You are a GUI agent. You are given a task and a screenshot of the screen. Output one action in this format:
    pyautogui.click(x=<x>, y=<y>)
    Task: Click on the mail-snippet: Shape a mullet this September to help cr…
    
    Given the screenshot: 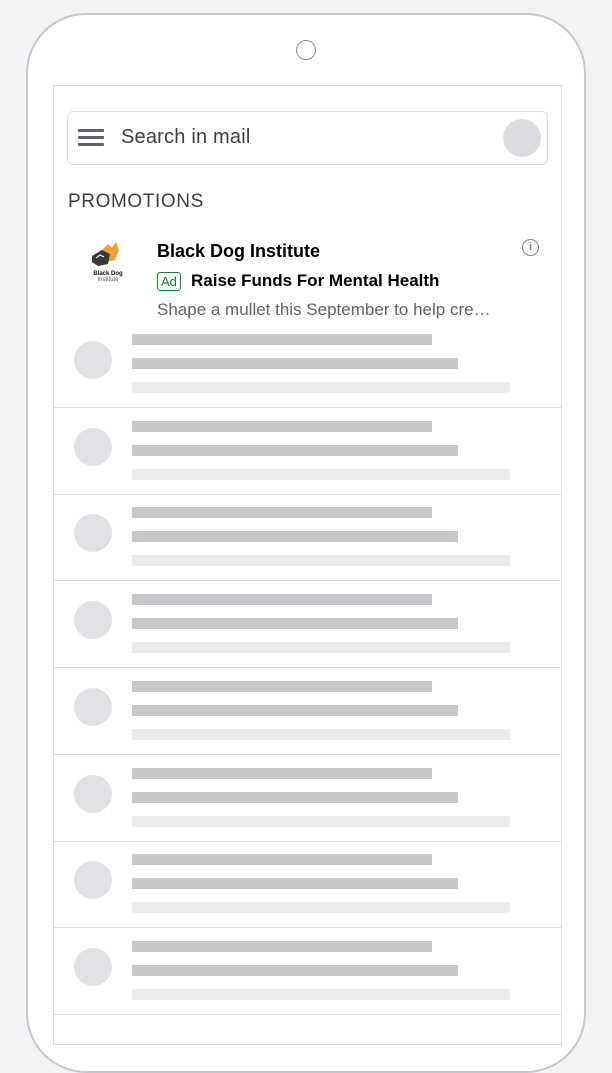 What is the action you would take?
    pyautogui.click(x=324, y=309)
    